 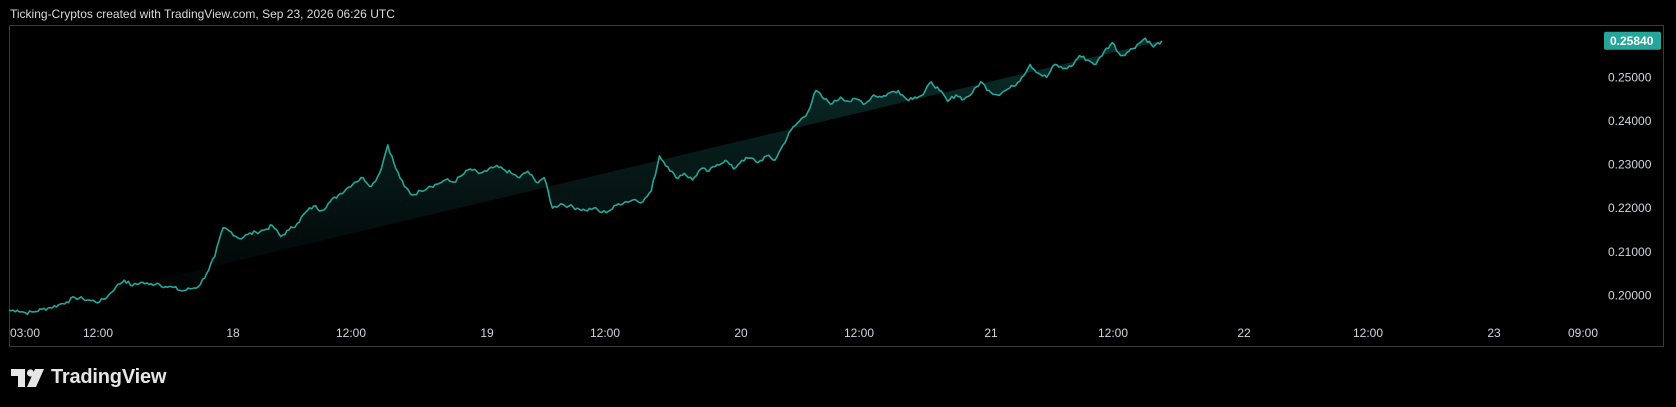 What do you see at coordinates (1630, 77) in the screenshot?
I see `y-tick-label: 0.25000` at bounding box center [1630, 77].